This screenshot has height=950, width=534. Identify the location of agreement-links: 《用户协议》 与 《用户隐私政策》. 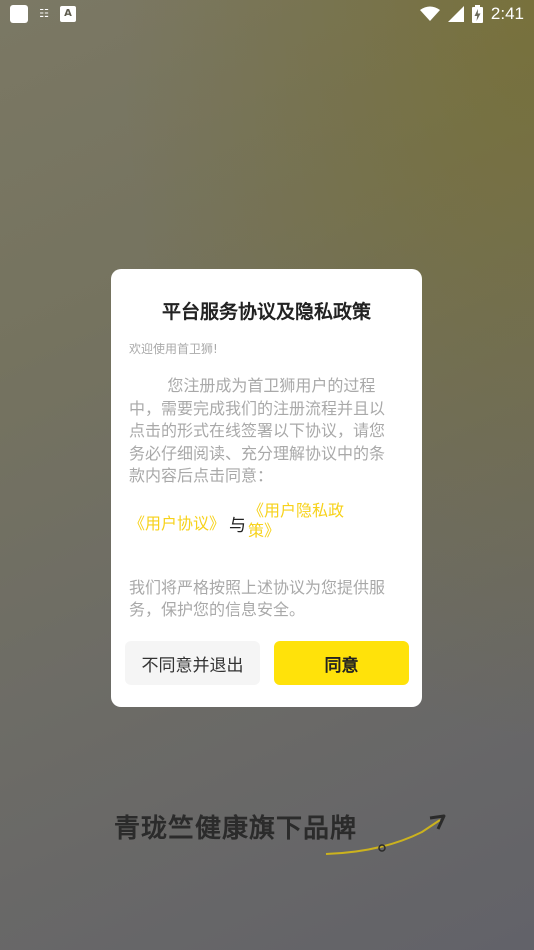
(260, 521).